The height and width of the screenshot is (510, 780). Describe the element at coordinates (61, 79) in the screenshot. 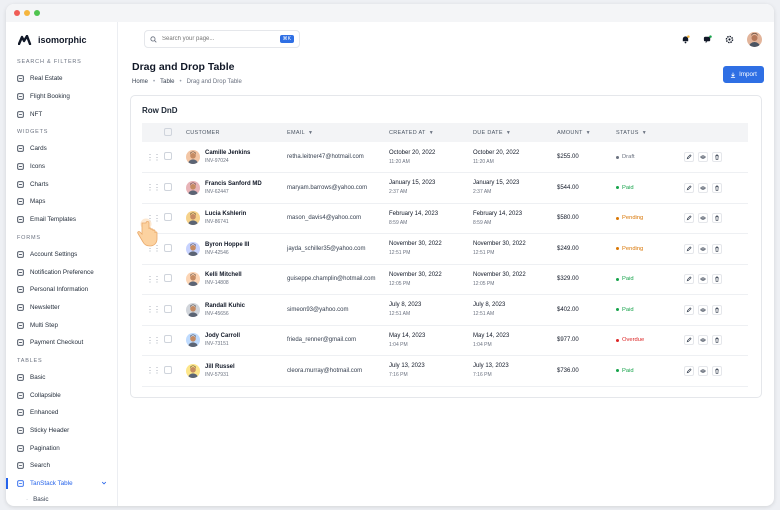

I see `sidebar-item-real-estate: Real Estate` at that location.